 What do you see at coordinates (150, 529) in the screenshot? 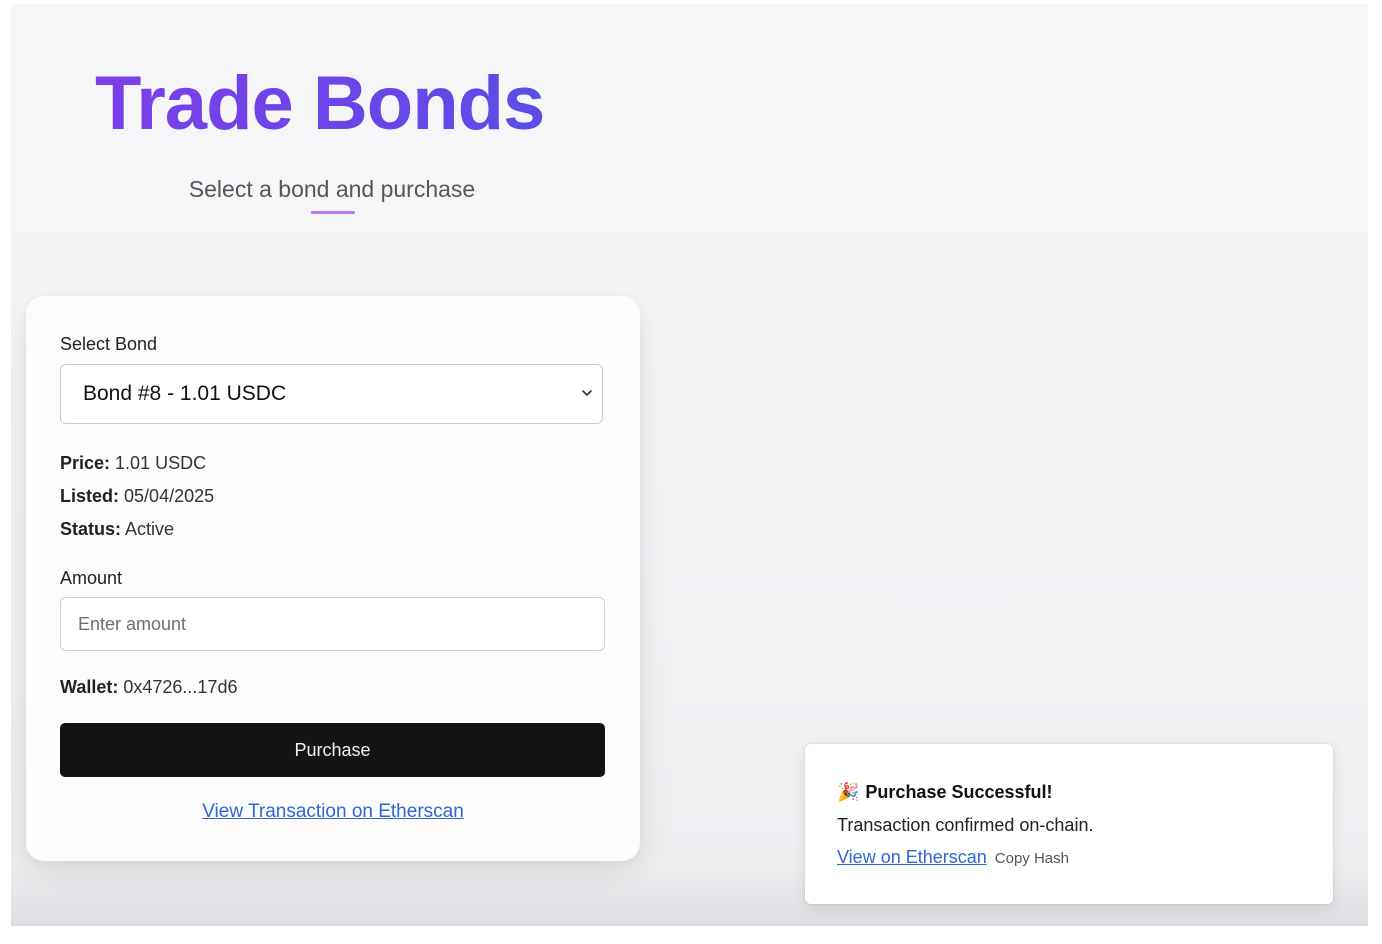
I see `status-value: Active` at bounding box center [150, 529].